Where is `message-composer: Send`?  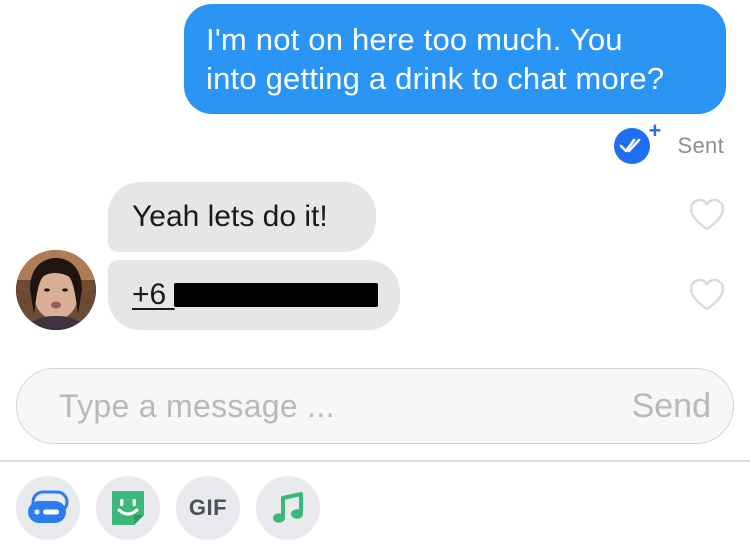 message-composer: Send is located at coordinates (375, 406).